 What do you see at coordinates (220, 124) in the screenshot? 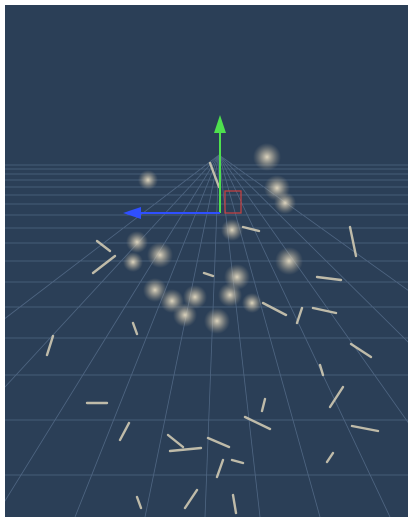
I see `arrow-up-icon` at bounding box center [220, 124].